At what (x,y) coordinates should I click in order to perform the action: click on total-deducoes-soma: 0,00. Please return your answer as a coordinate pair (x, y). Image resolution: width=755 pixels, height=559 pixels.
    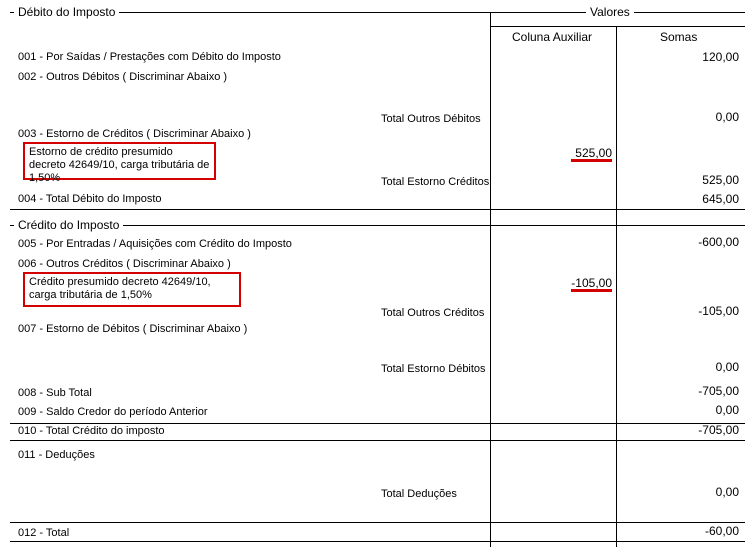
    Looking at the image, I should click on (727, 492).